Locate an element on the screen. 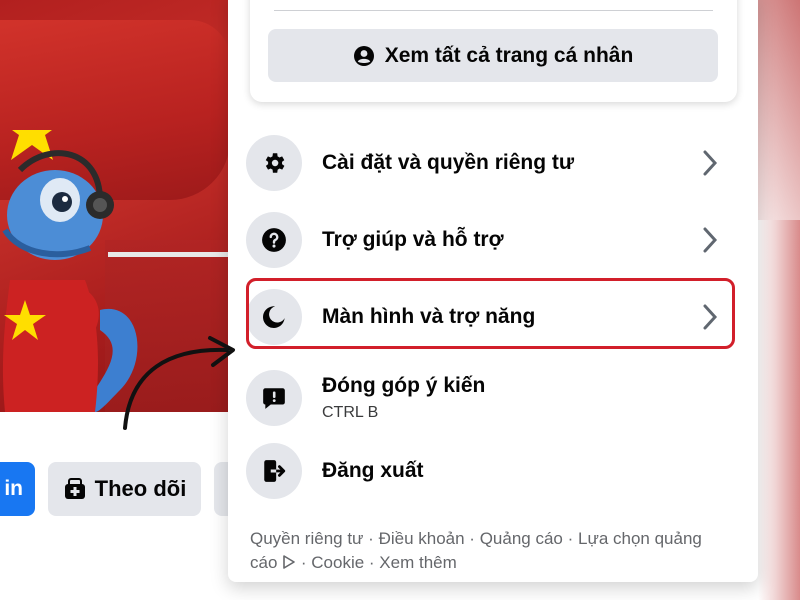 Image resolution: width=800 pixels, height=600 pixels. menu-item-settings: Cài đặt và quyền riêng tư is located at coordinates (491, 163).